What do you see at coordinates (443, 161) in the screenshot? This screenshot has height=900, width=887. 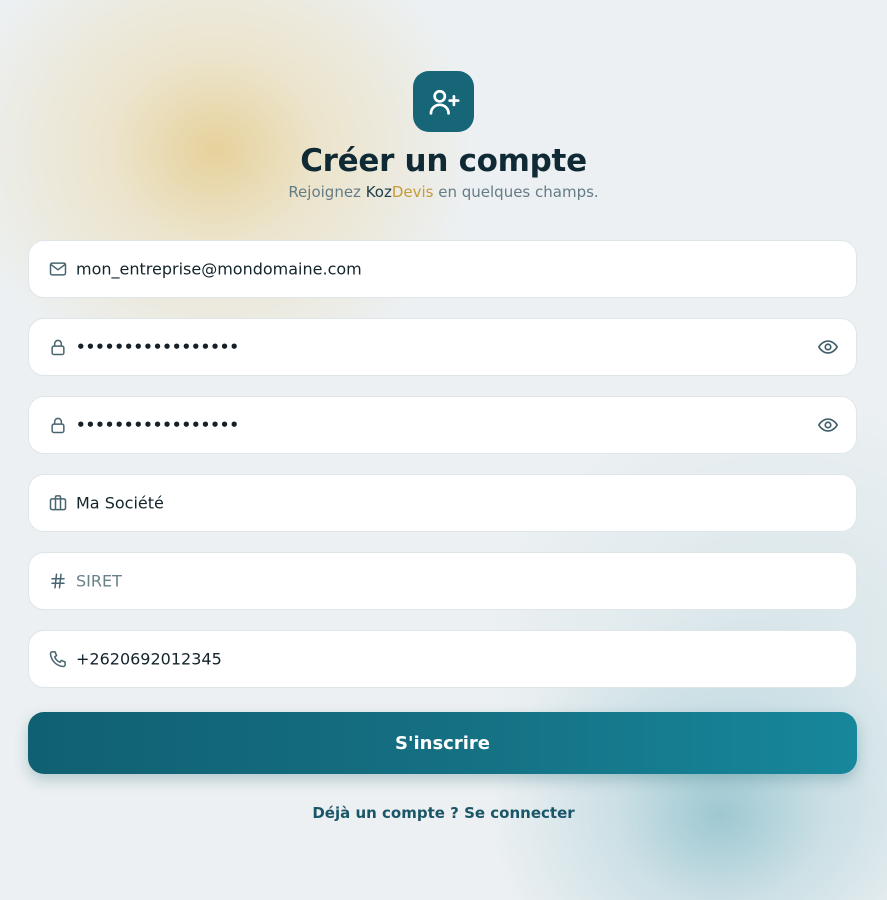 I see `page-title: Créer un compte` at bounding box center [443, 161].